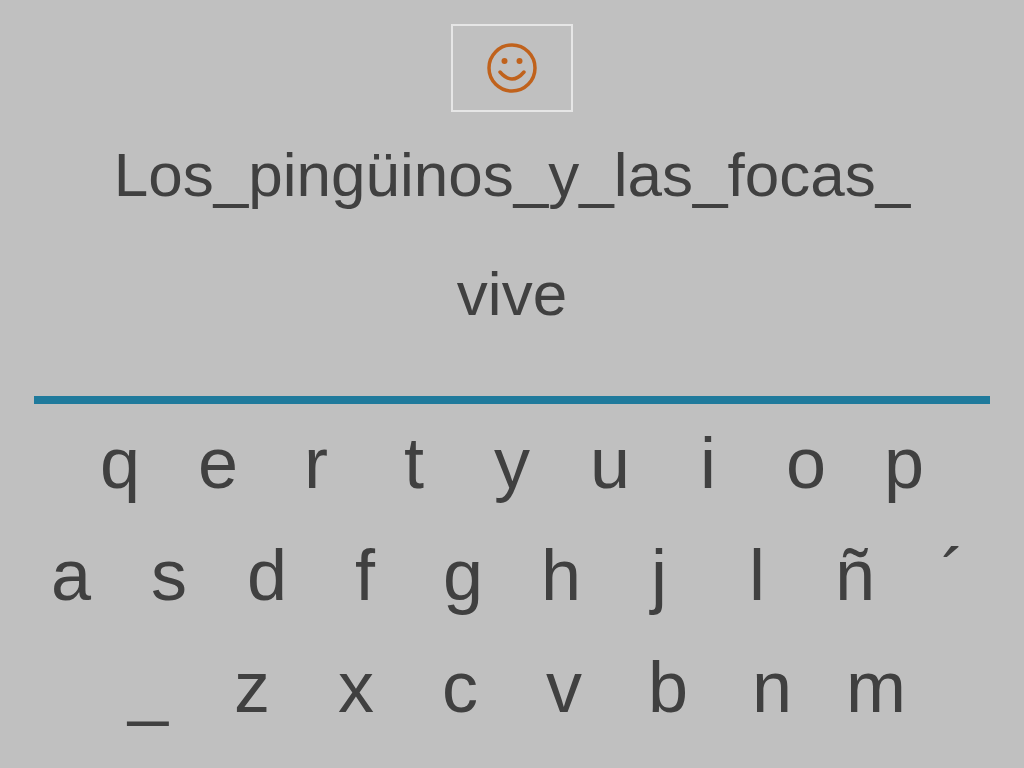 This screenshot has width=1024, height=768. I want to click on letter-key: _, so click(148, 687).